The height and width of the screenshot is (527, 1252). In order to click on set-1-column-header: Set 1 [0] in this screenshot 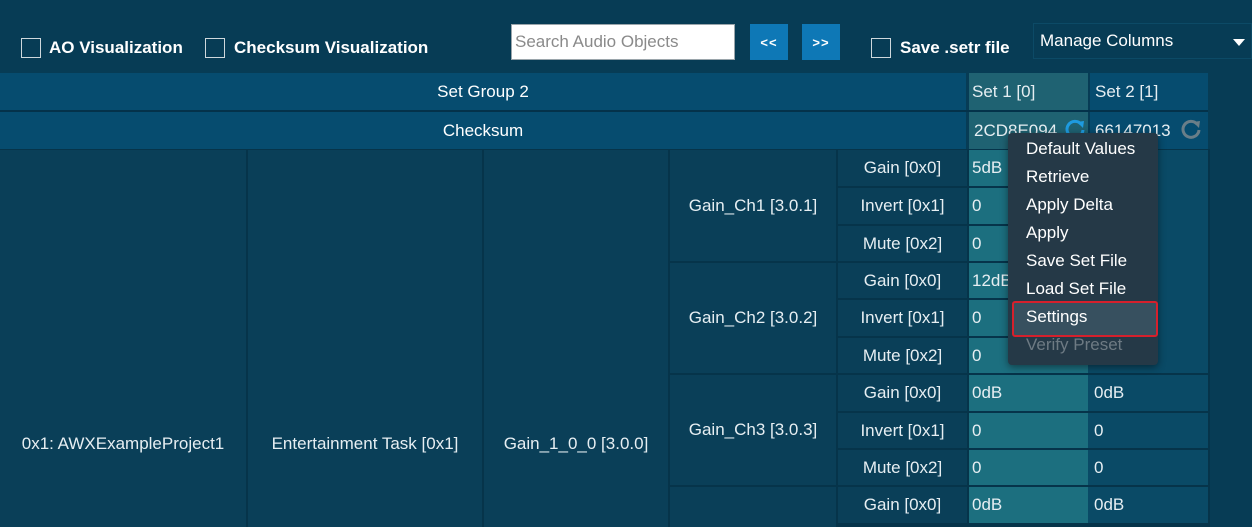, I will do `click(1028, 91)`.